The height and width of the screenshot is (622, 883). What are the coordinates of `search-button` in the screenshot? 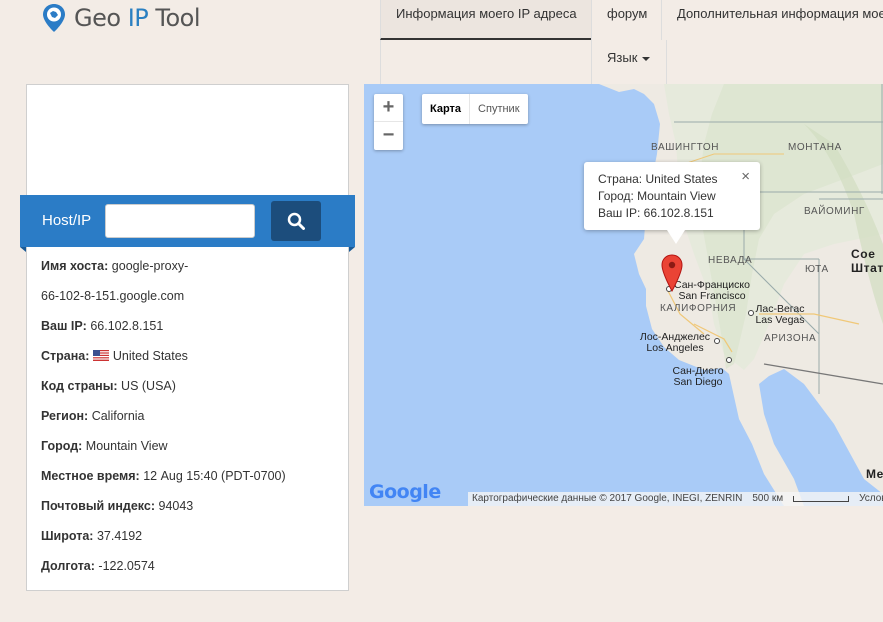 It's located at (296, 221).